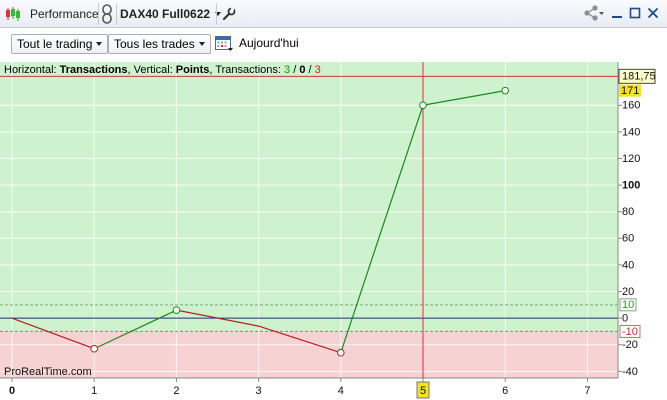 The height and width of the screenshot is (400, 667). I want to click on date-selector: Aujourd'hui, so click(256, 43).